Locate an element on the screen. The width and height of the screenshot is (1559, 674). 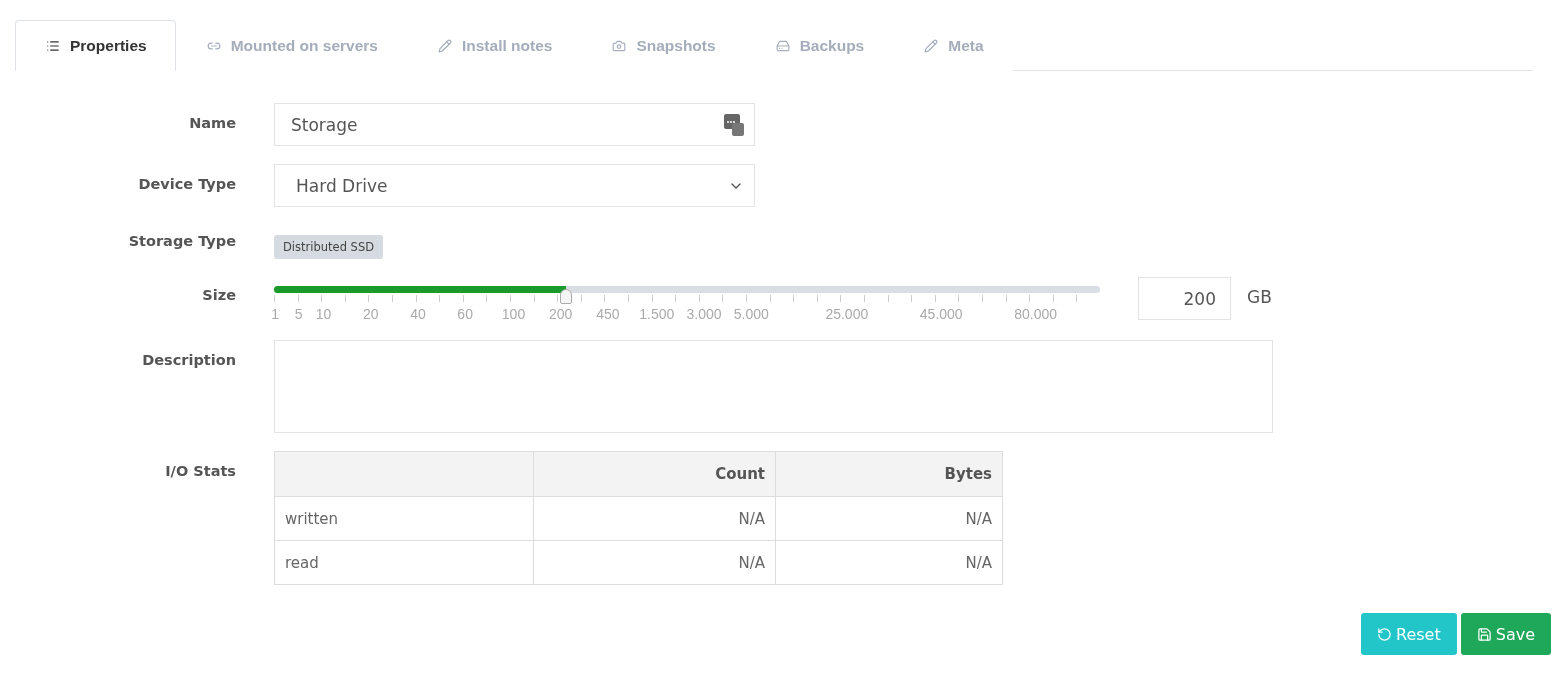
unit-label: GB is located at coordinates (1259, 296).